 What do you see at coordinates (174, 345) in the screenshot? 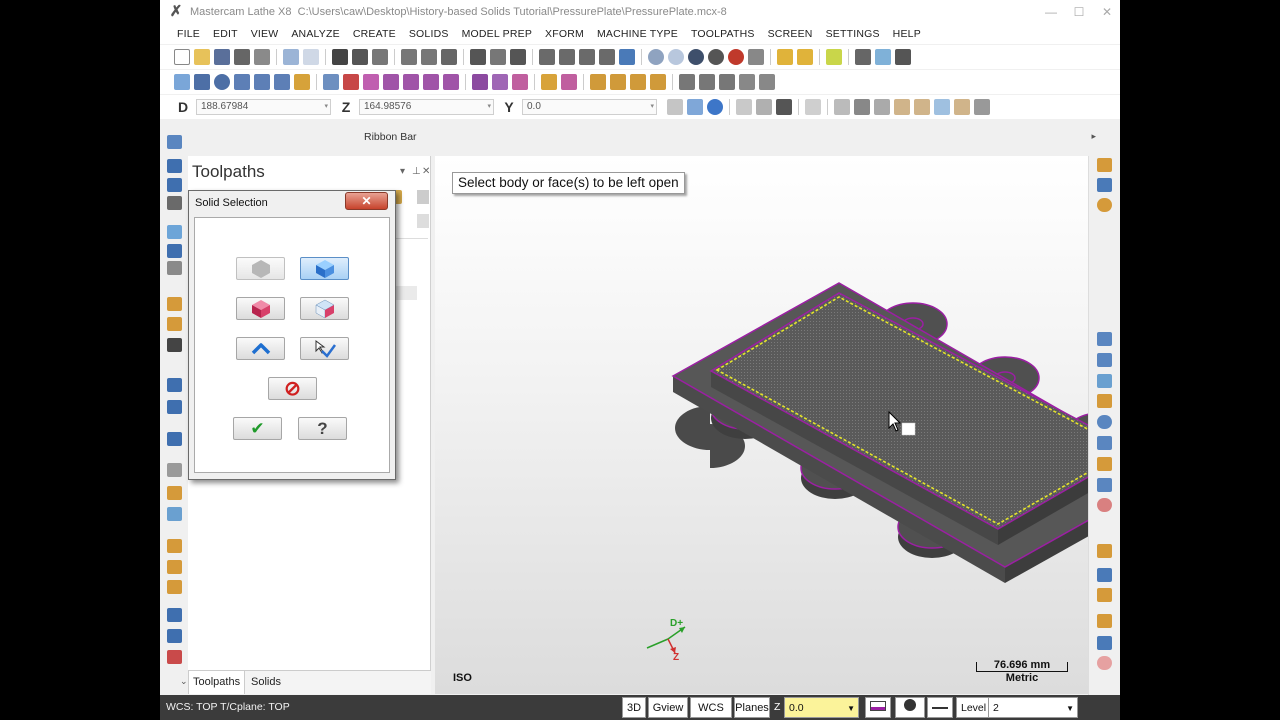
I see `chuck-icon` at bounding box center [174, 345].